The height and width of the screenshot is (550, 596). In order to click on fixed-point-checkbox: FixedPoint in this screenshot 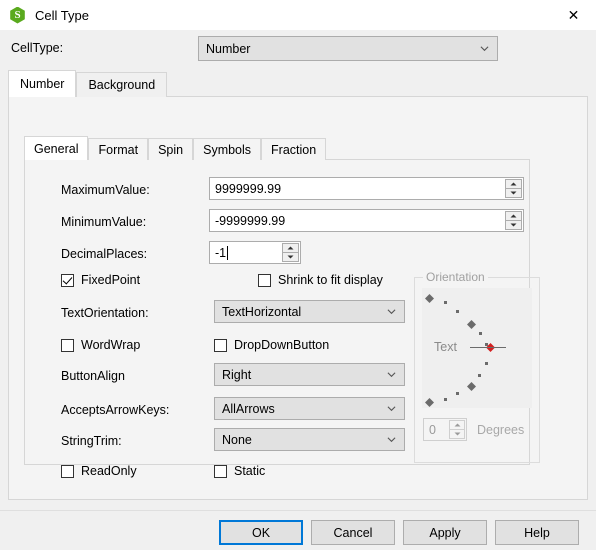, I will do `click(100, 280)`.